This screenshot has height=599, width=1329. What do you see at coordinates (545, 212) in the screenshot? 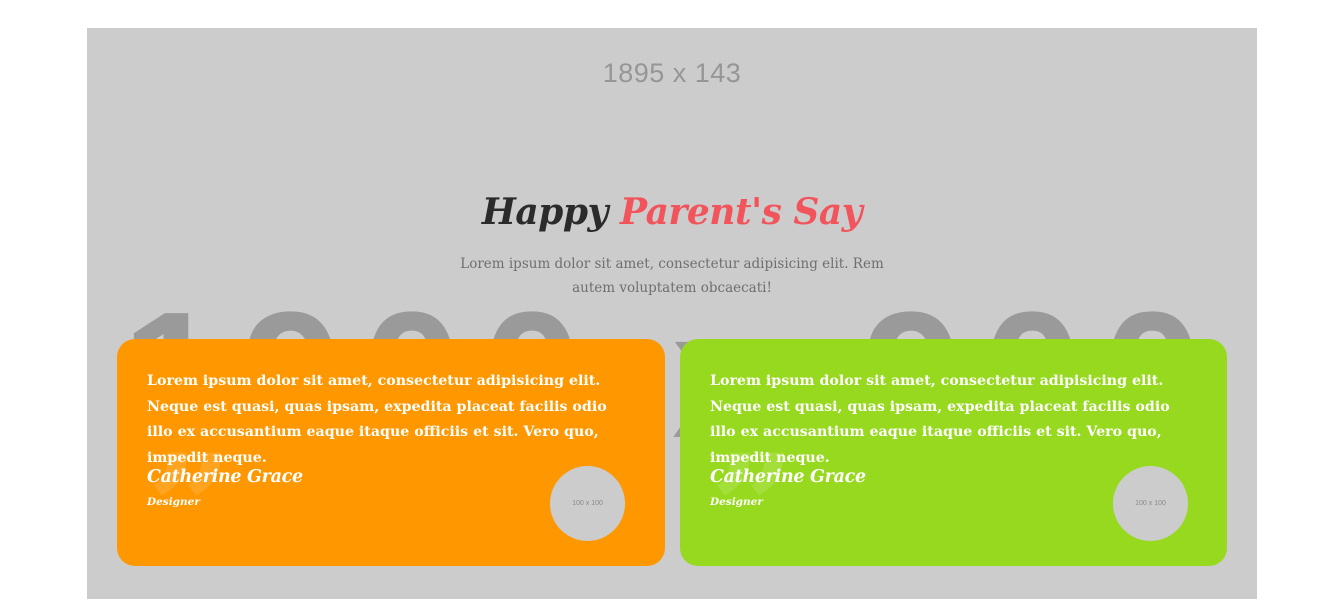
I see `title-main: Happy` at bounding box center [545, 212].